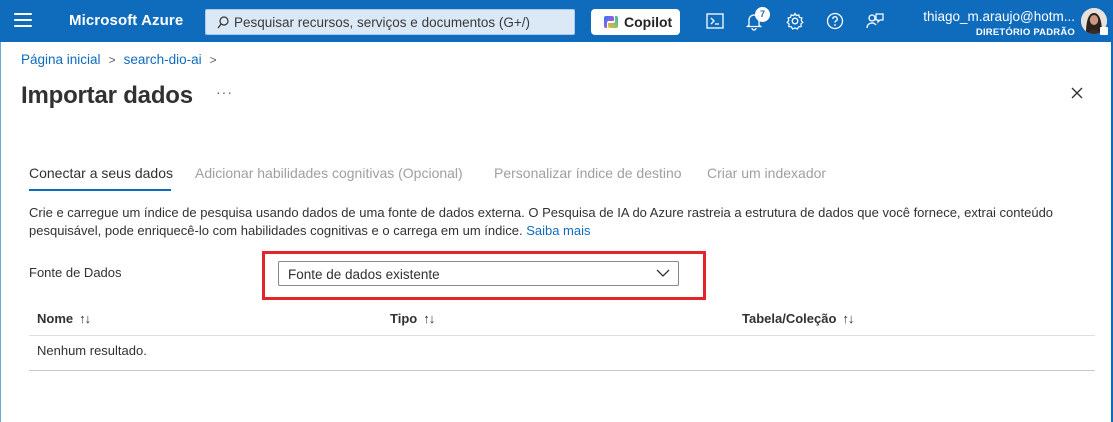 Image resolution: width=1113 pixels, height=422 pixels. What do you see at coordinates (1104, 31) in the screenshot?
I see `lock-icon` at bounding box center [1104, 31].